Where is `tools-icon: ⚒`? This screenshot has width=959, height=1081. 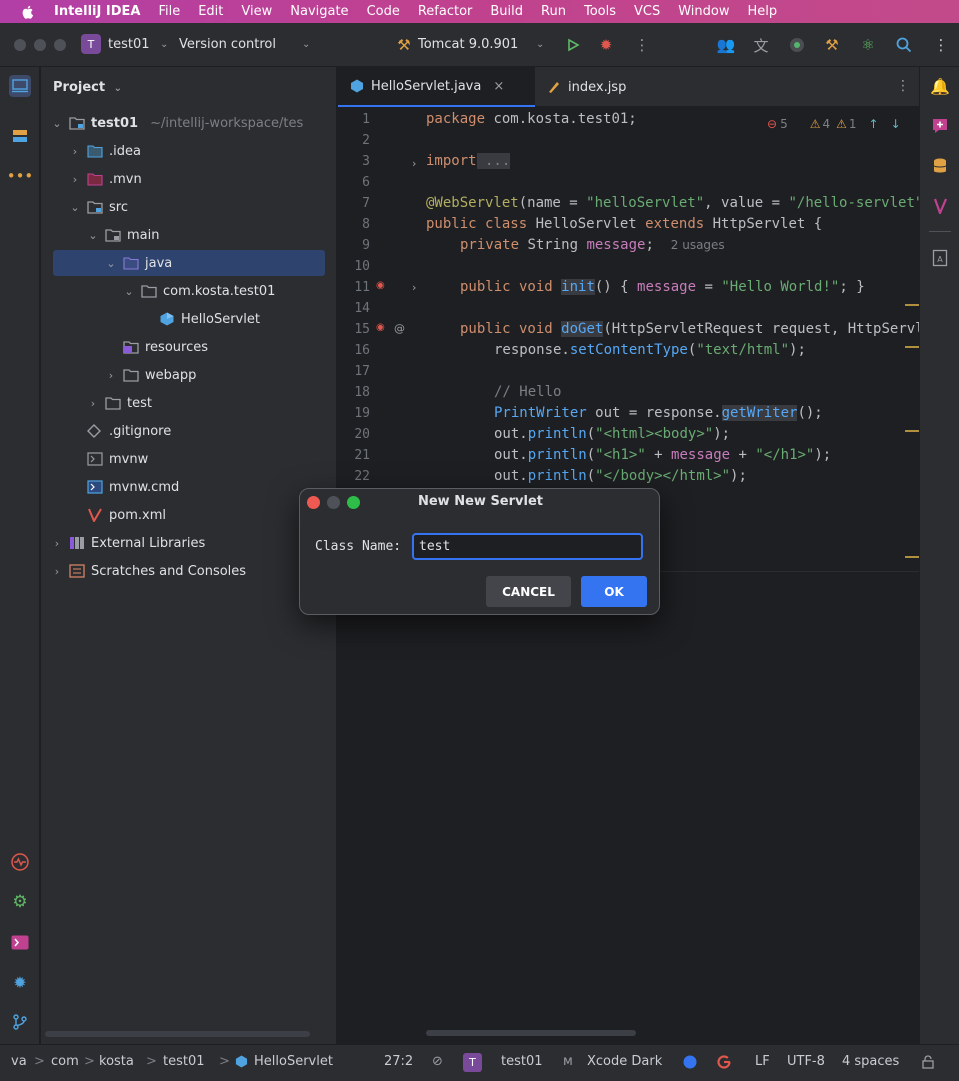
tools-icon: ⚒ is located at coordinates (832, 45).